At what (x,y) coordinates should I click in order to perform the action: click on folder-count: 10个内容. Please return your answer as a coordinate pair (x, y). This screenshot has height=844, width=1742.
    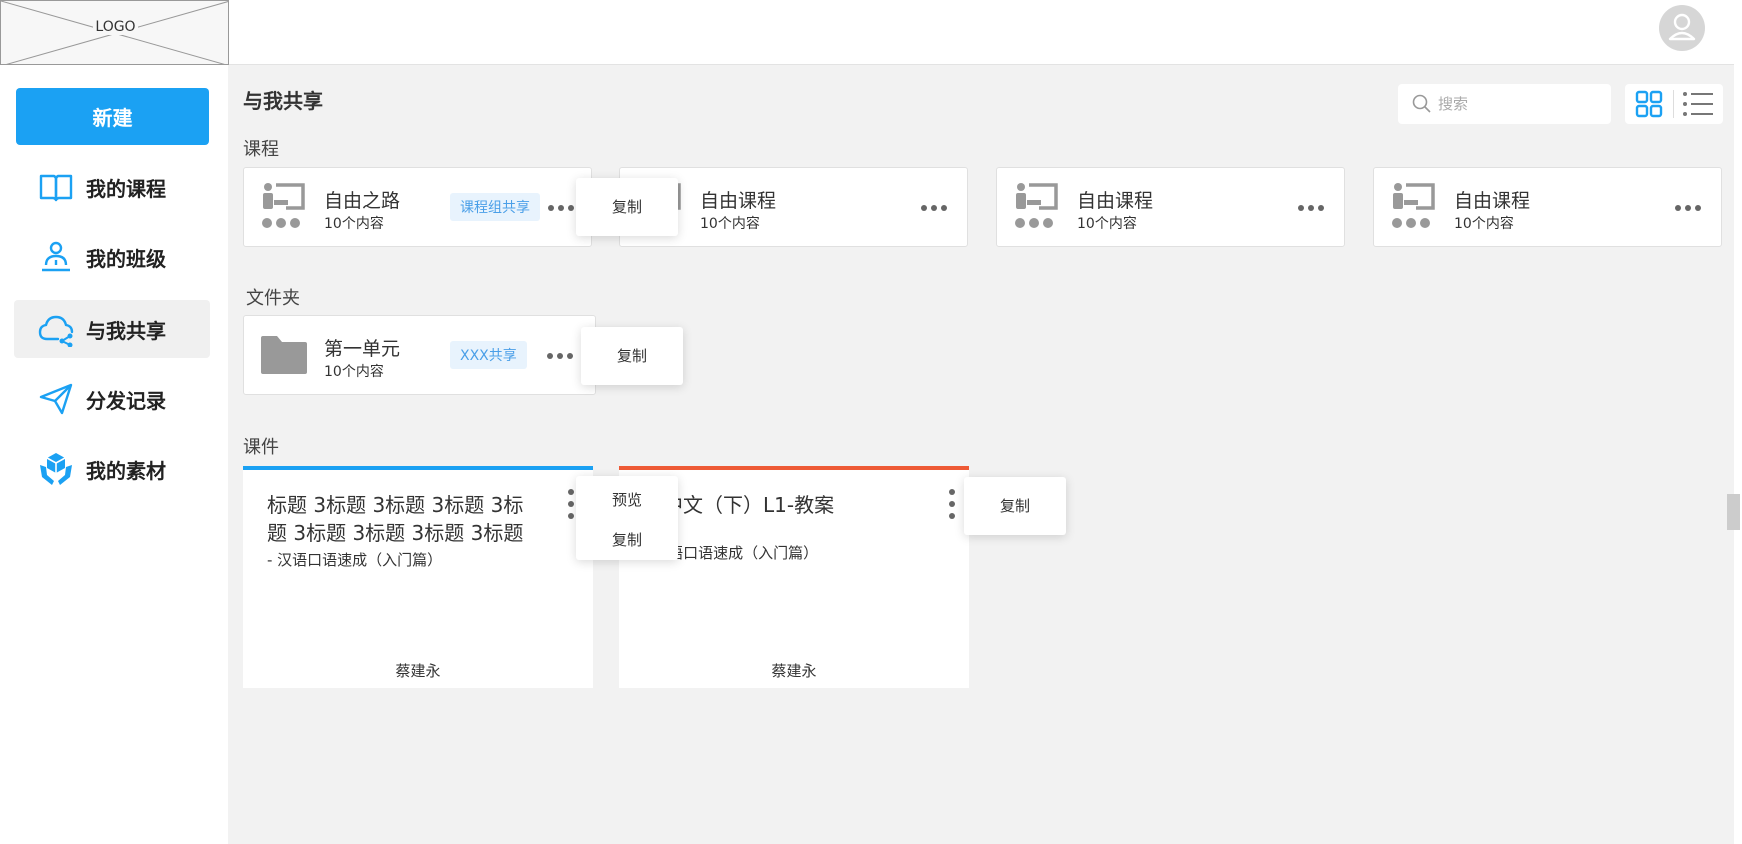
    Looking at the image, I should click on (354, 372).